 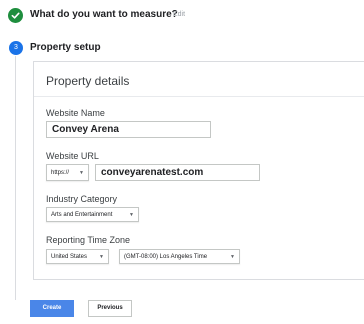 What do you see at coordinates (179, 14) in the screenshot?
I see `edit-link: Edit` at bounding box center [179, 14].